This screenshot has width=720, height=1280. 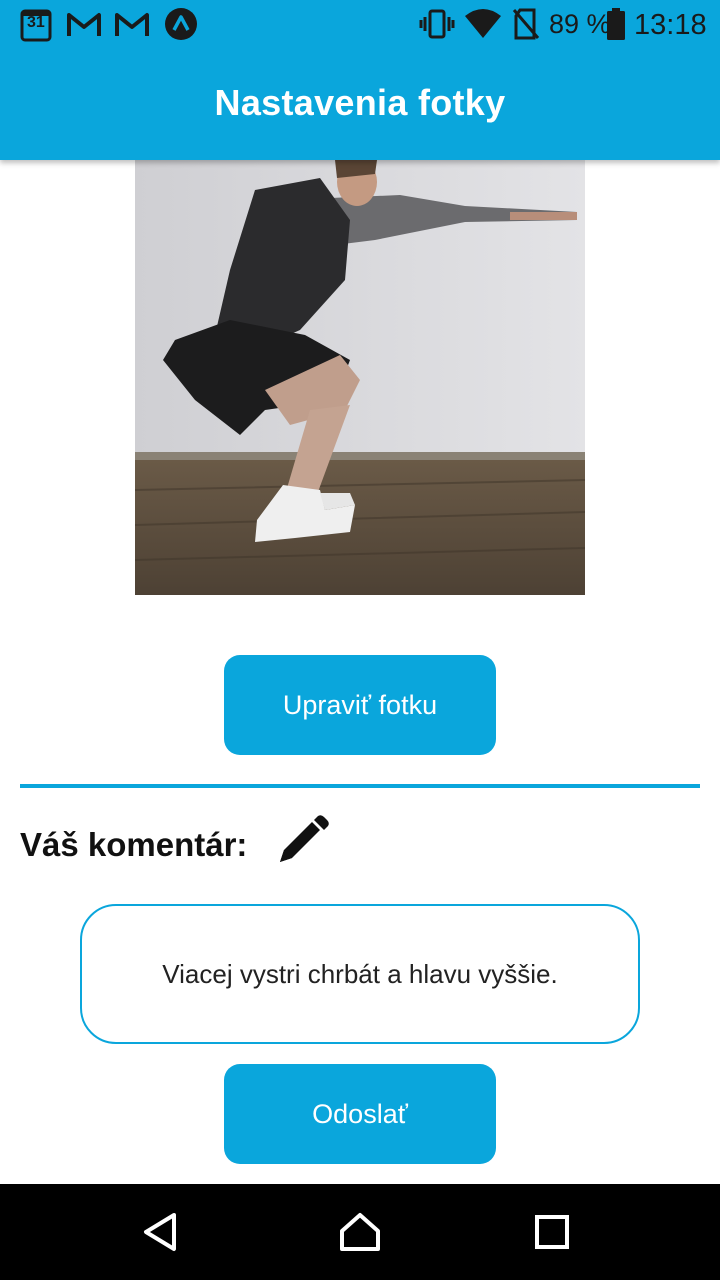 I want to click on status-bar: 31 89 % 13:18, so click(x=360, y=25).